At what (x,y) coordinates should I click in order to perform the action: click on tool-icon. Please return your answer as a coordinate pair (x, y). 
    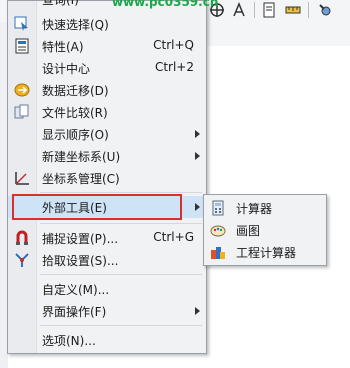
    Looking at the image, I should click on (325, 10).